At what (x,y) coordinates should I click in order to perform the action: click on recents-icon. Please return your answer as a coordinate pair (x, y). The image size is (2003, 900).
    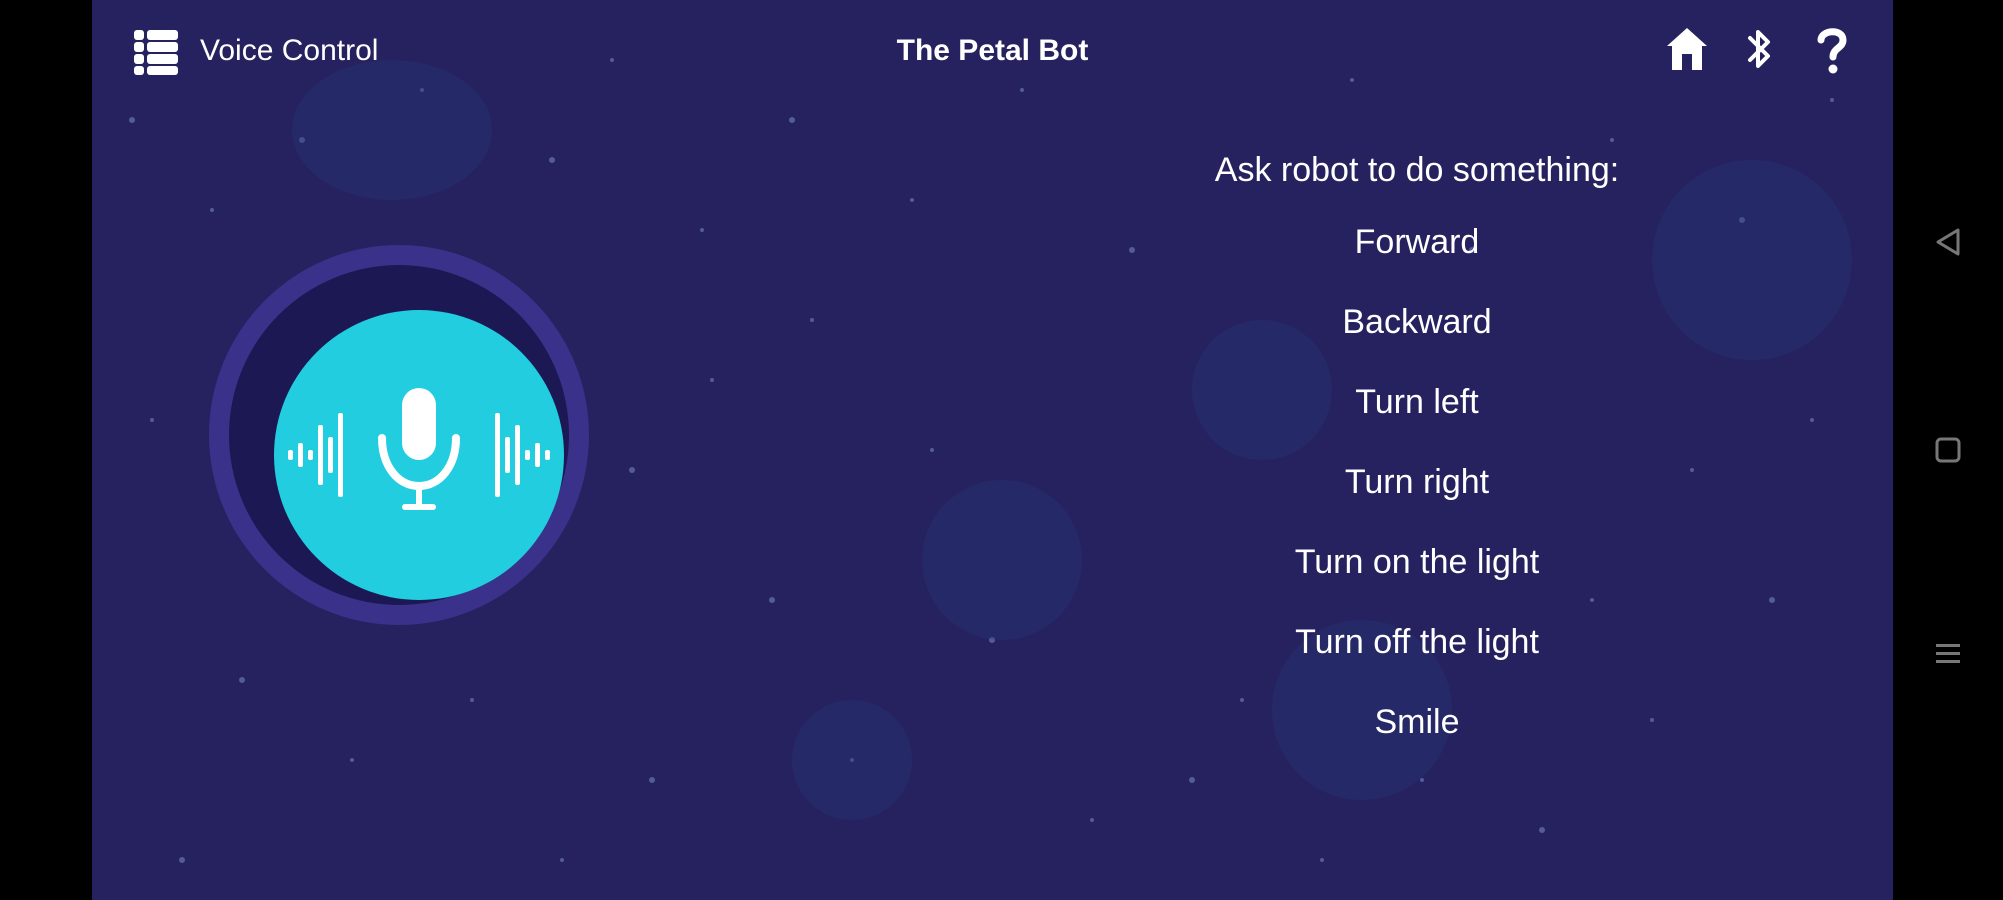
    Looking at the image, I should click on (1948, 654).